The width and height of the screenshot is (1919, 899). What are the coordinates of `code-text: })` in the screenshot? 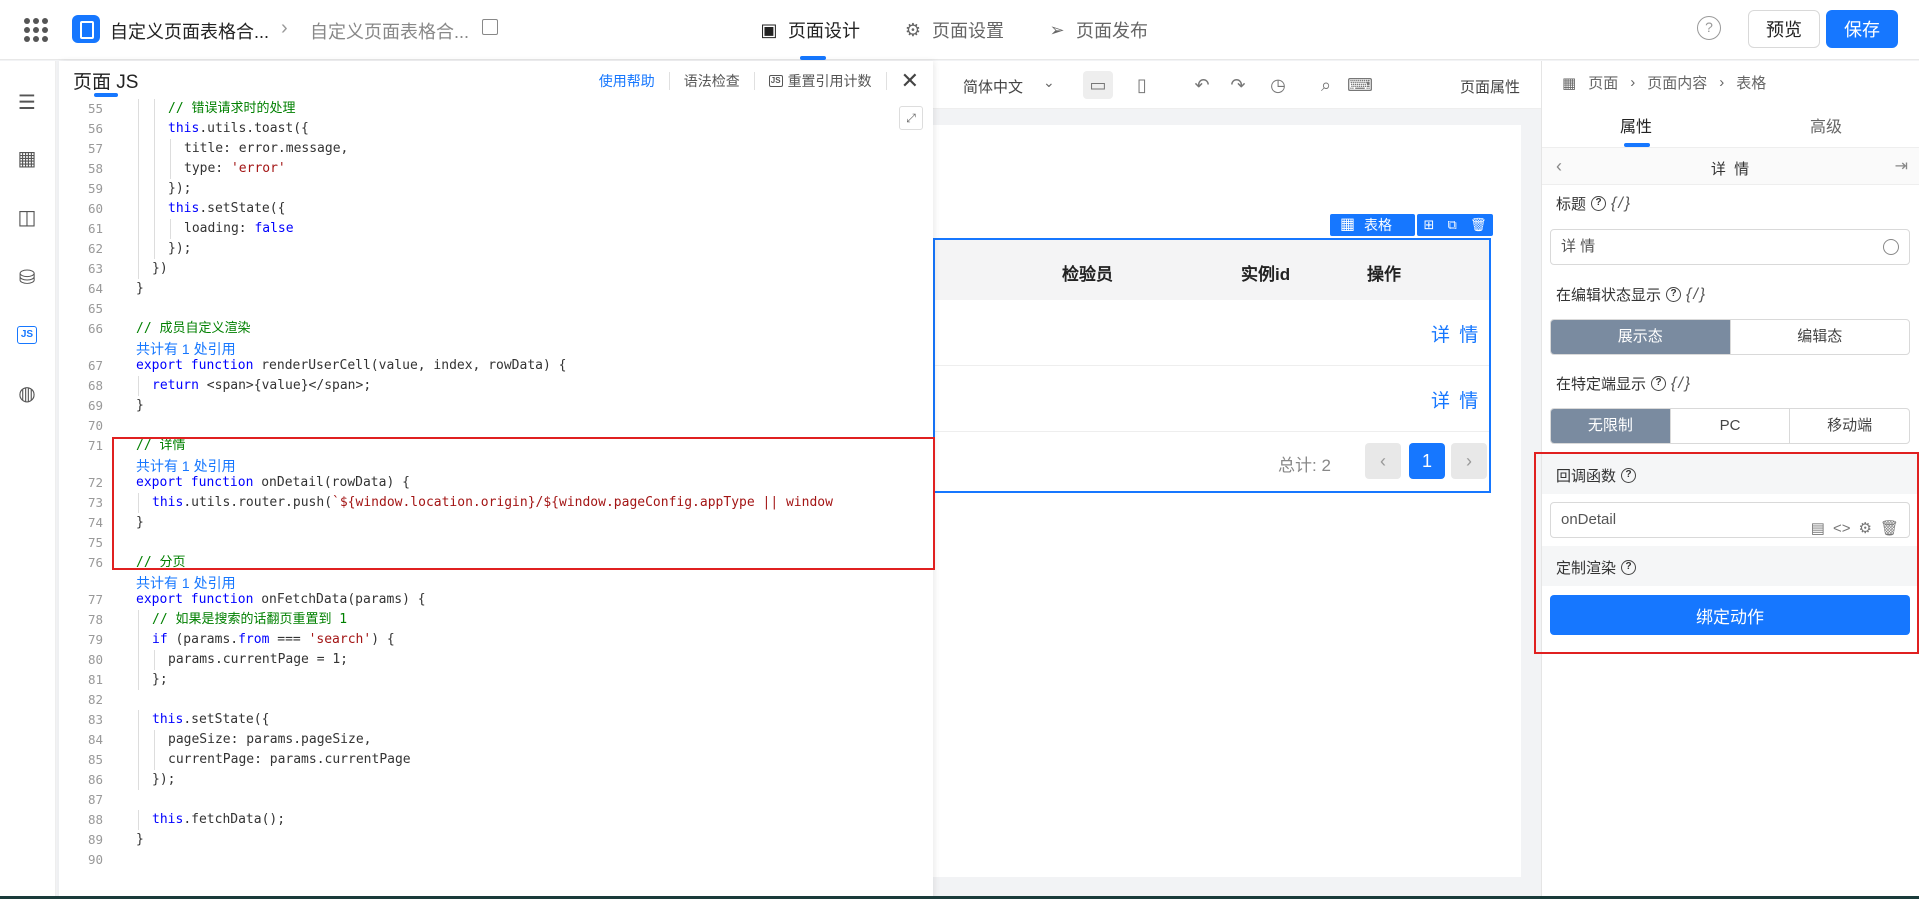 It's located at (160, 268).